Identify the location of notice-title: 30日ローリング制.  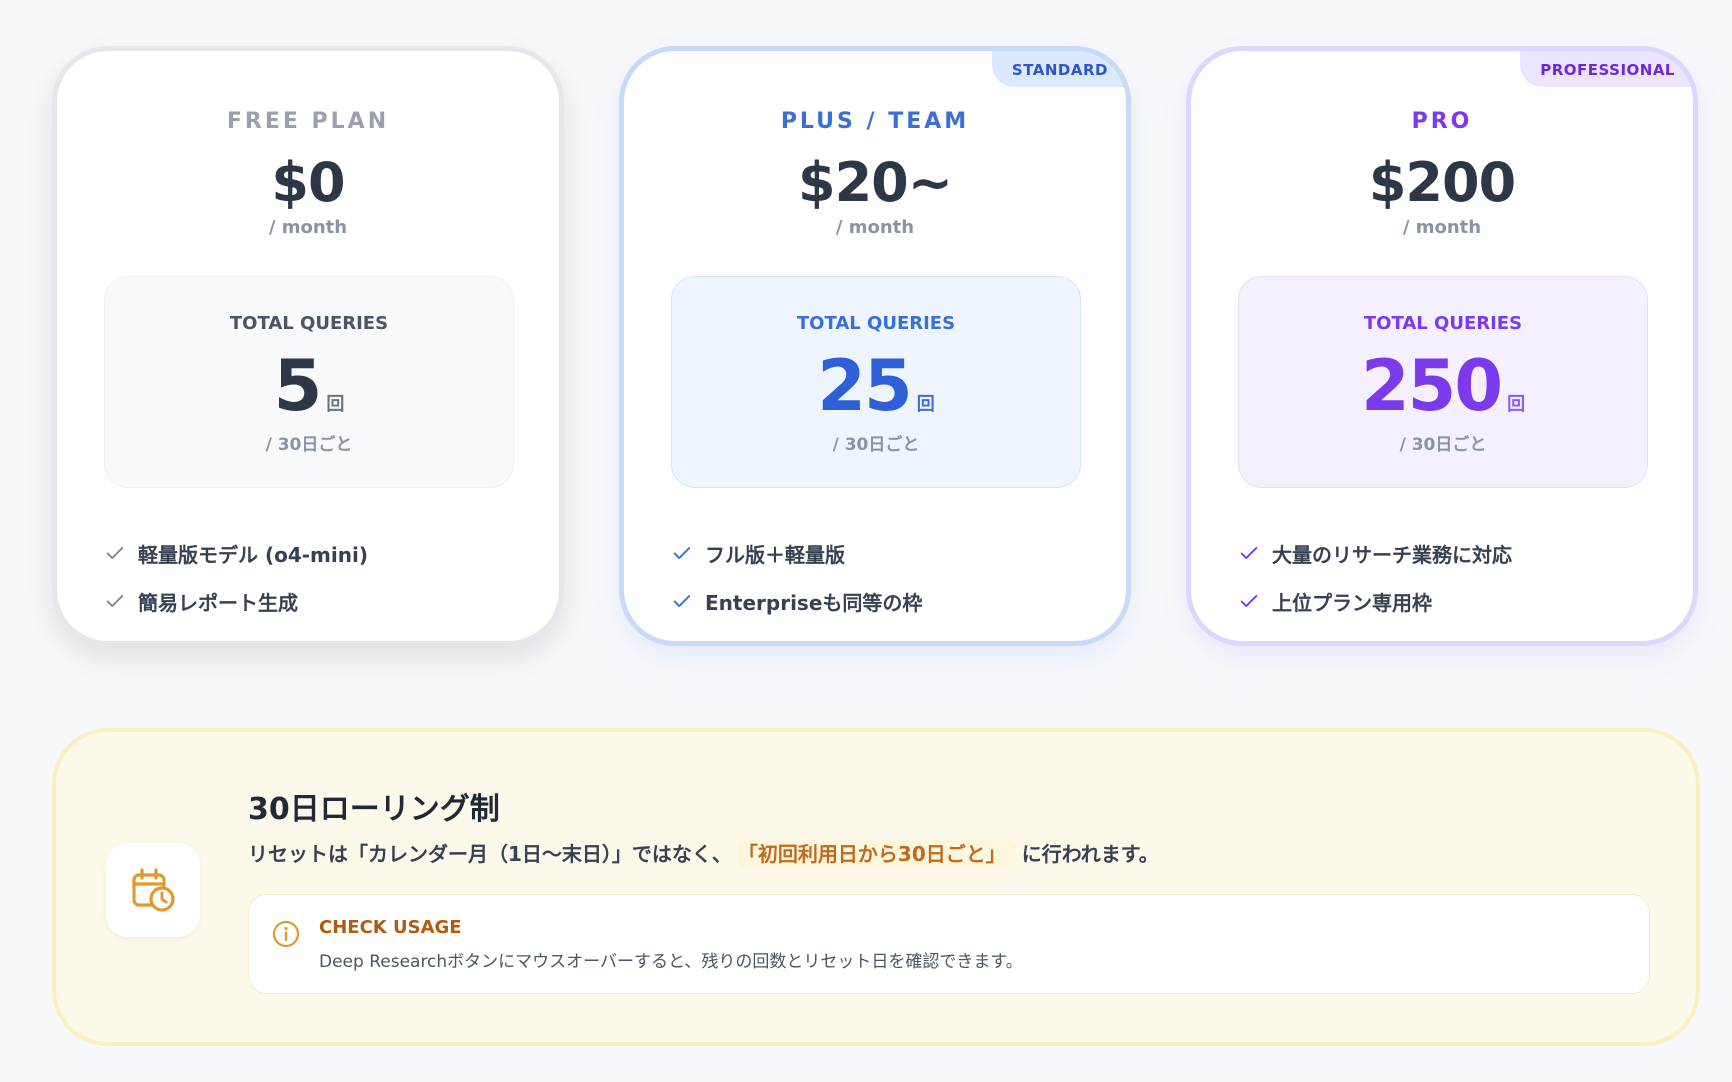
(374, 809).